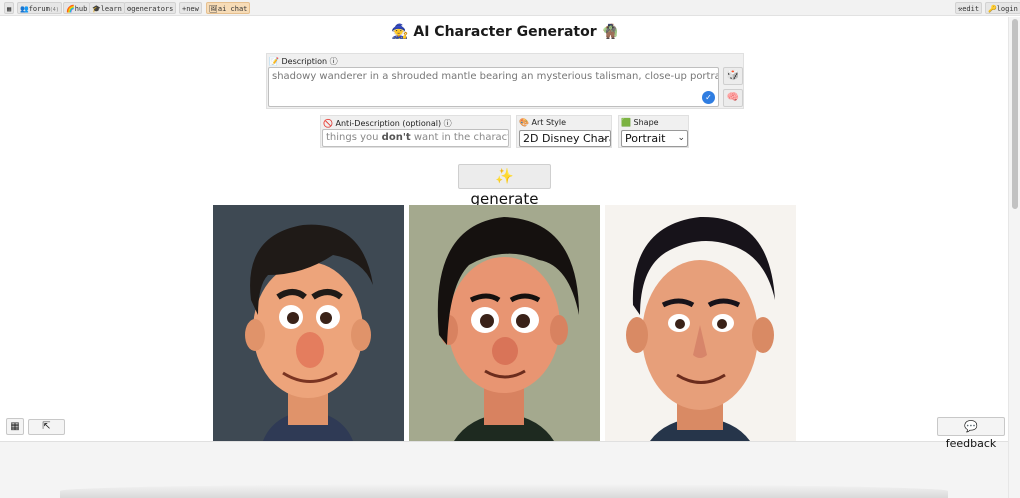 Image resolution: width=1020 pixels, height=498 pixels. What do you see at coordinates (96, 9) in the screenshot?
I see `graduation-cap-icon: 🎓` at bounding box center [96, 9].